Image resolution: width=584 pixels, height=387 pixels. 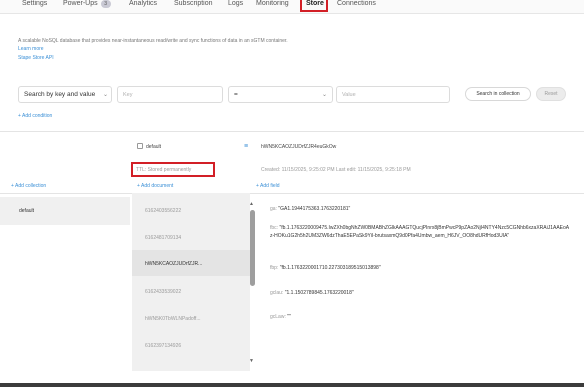 What do you see at coordinates (128, 95) in the screenshot?
I see `key-placeholder: Key` at bounding box center [128, 95].